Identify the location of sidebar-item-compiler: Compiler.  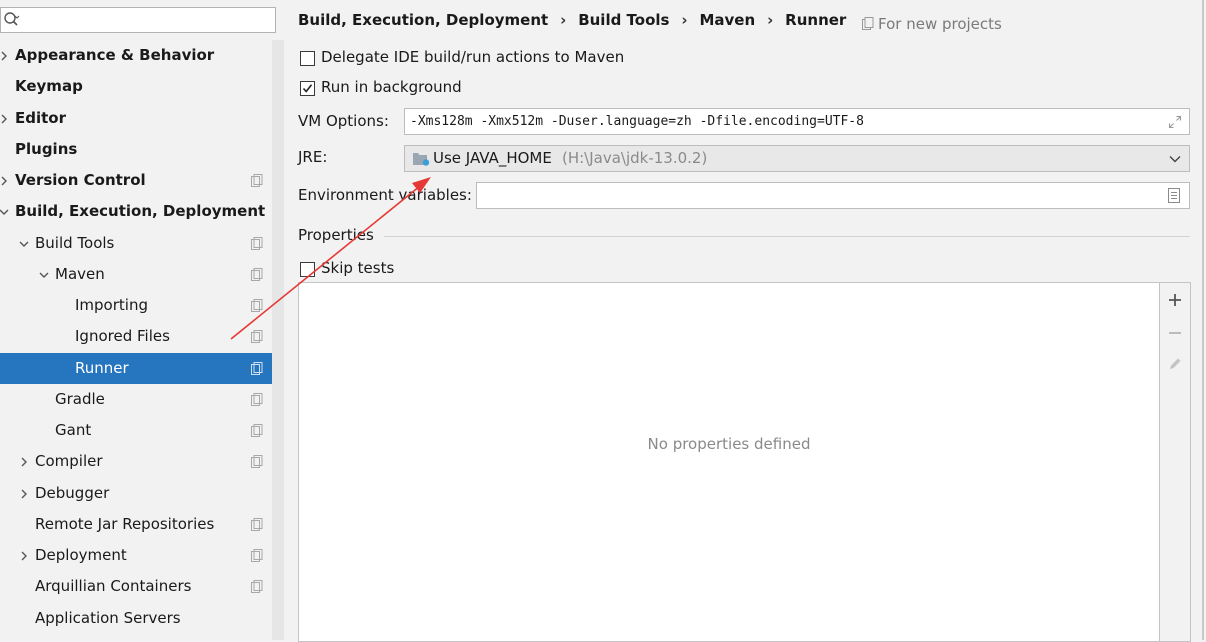
(142, 461).